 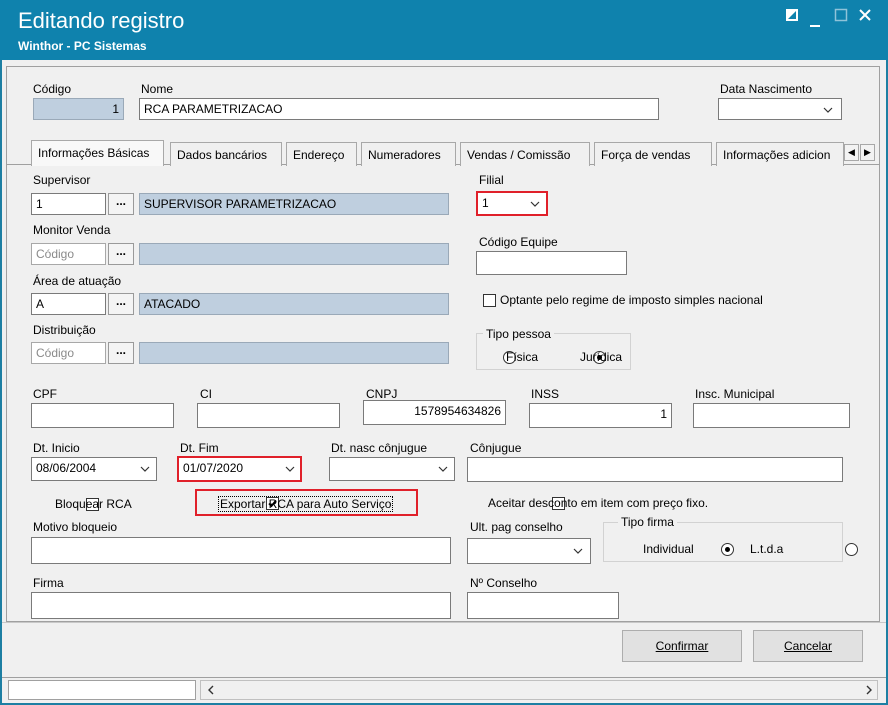 What do you see at coordinates (551, 263) in the screenshot?
I see `codigo-equipe-field` at bounding box center [551, 263].